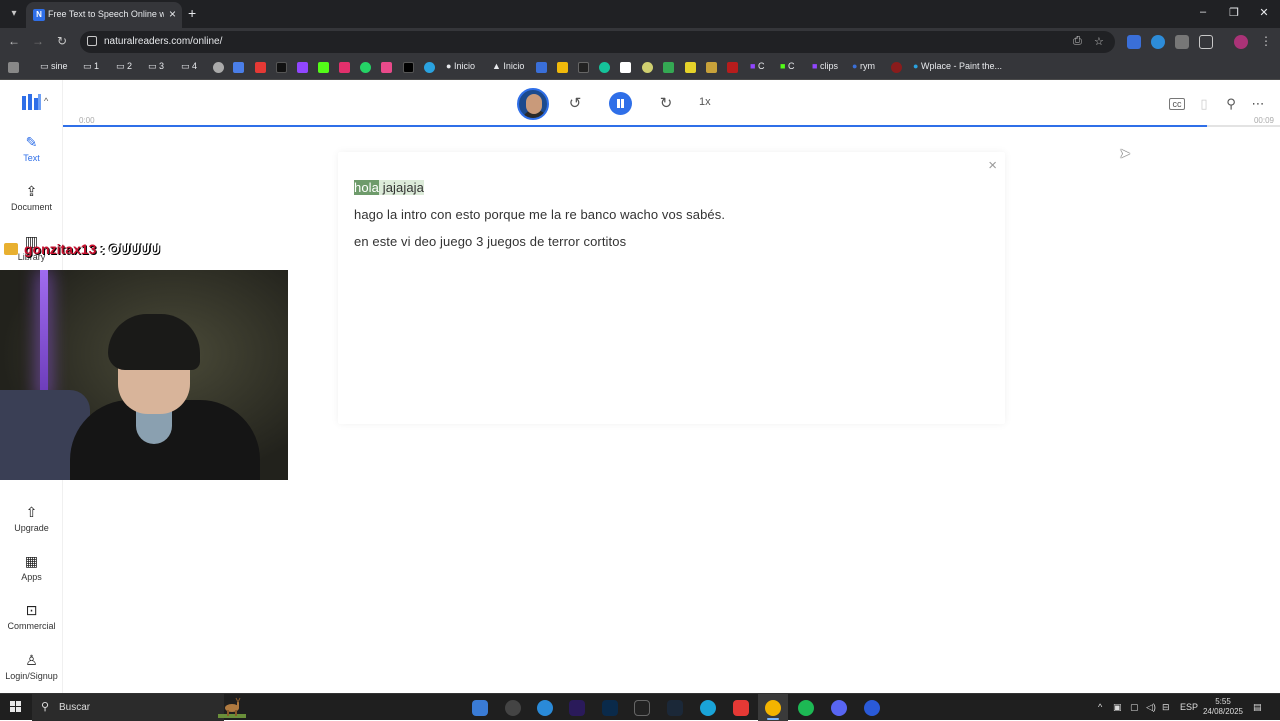 This screenshot has height=721, width=1280. What do you see at coordinates (508, 66) in the screenshot?
I see `bookmark-inicio: ▲ Inicio` at bounding box center [508, 66].